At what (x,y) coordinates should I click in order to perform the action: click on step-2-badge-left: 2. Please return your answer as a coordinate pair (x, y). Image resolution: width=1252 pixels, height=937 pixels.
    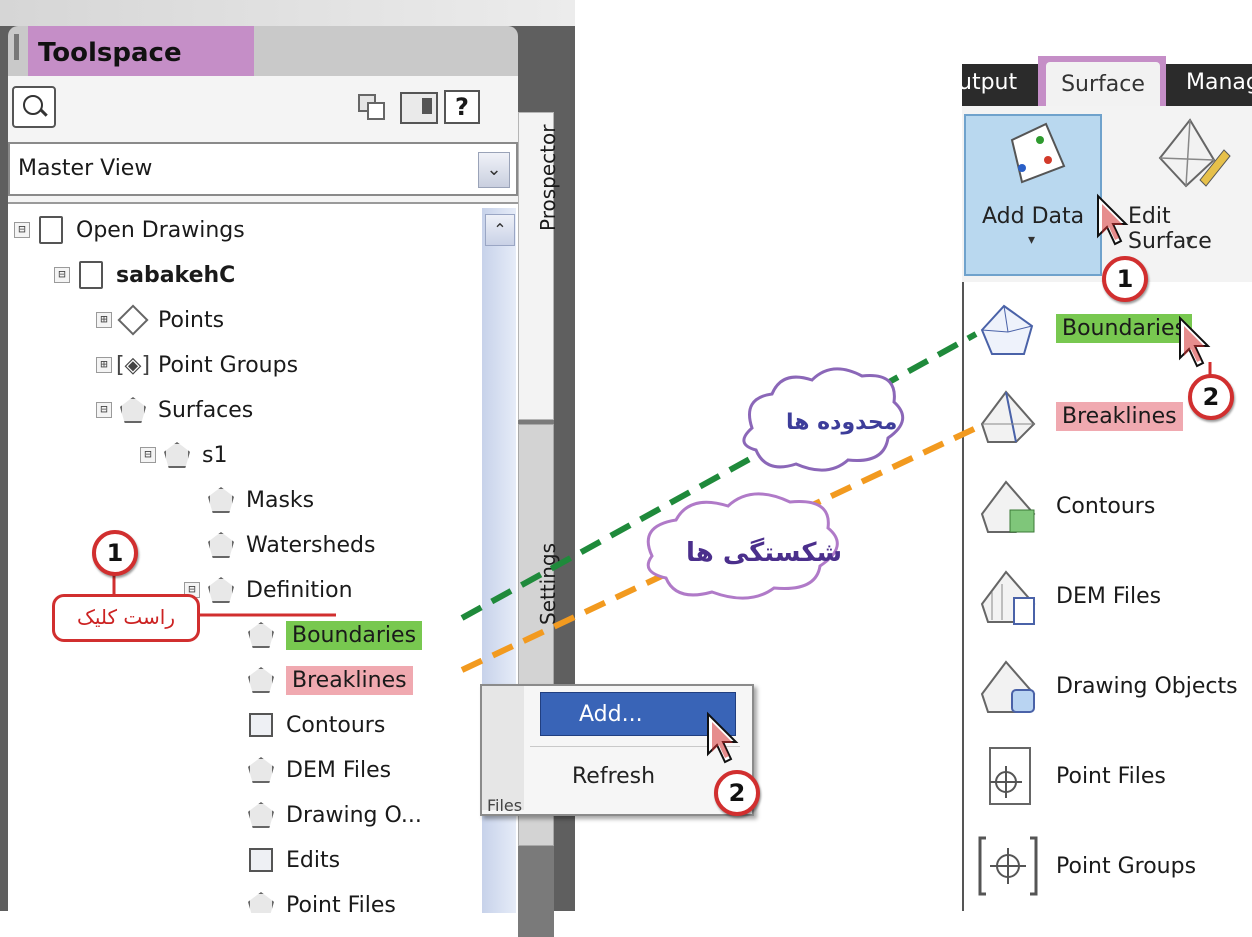
    Looking at the image, I should click on (737, 793).